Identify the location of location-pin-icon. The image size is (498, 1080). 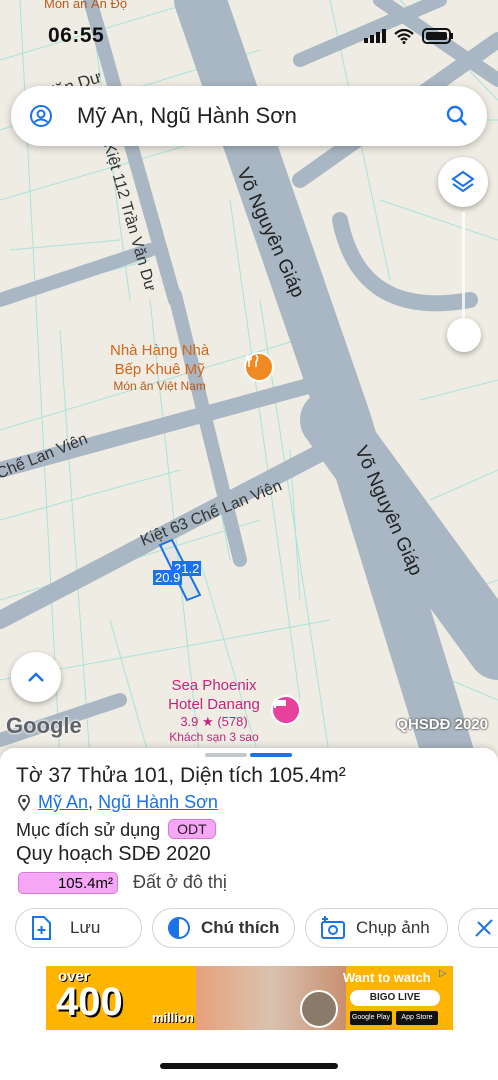
(24, 802).